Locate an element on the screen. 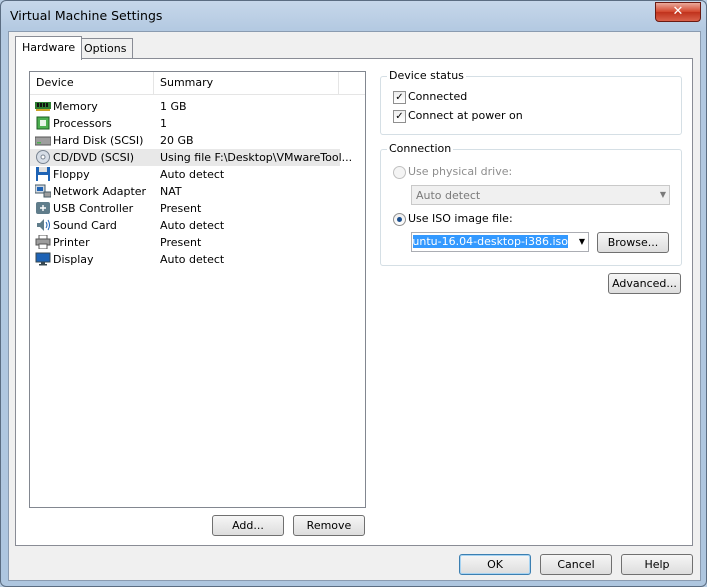  device-name: Memory is located at coordinates (75, 106).